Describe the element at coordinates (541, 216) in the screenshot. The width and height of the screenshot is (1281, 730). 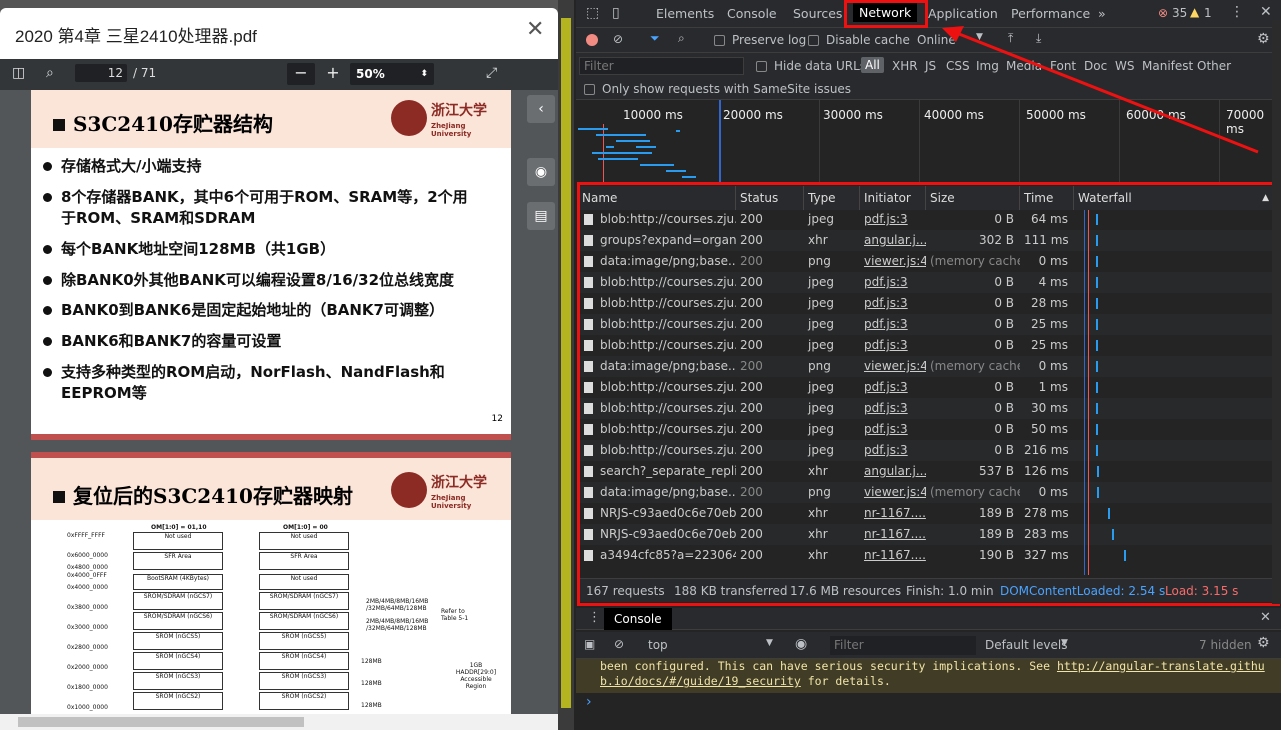
I see `notes-icon: ▤` at that location.